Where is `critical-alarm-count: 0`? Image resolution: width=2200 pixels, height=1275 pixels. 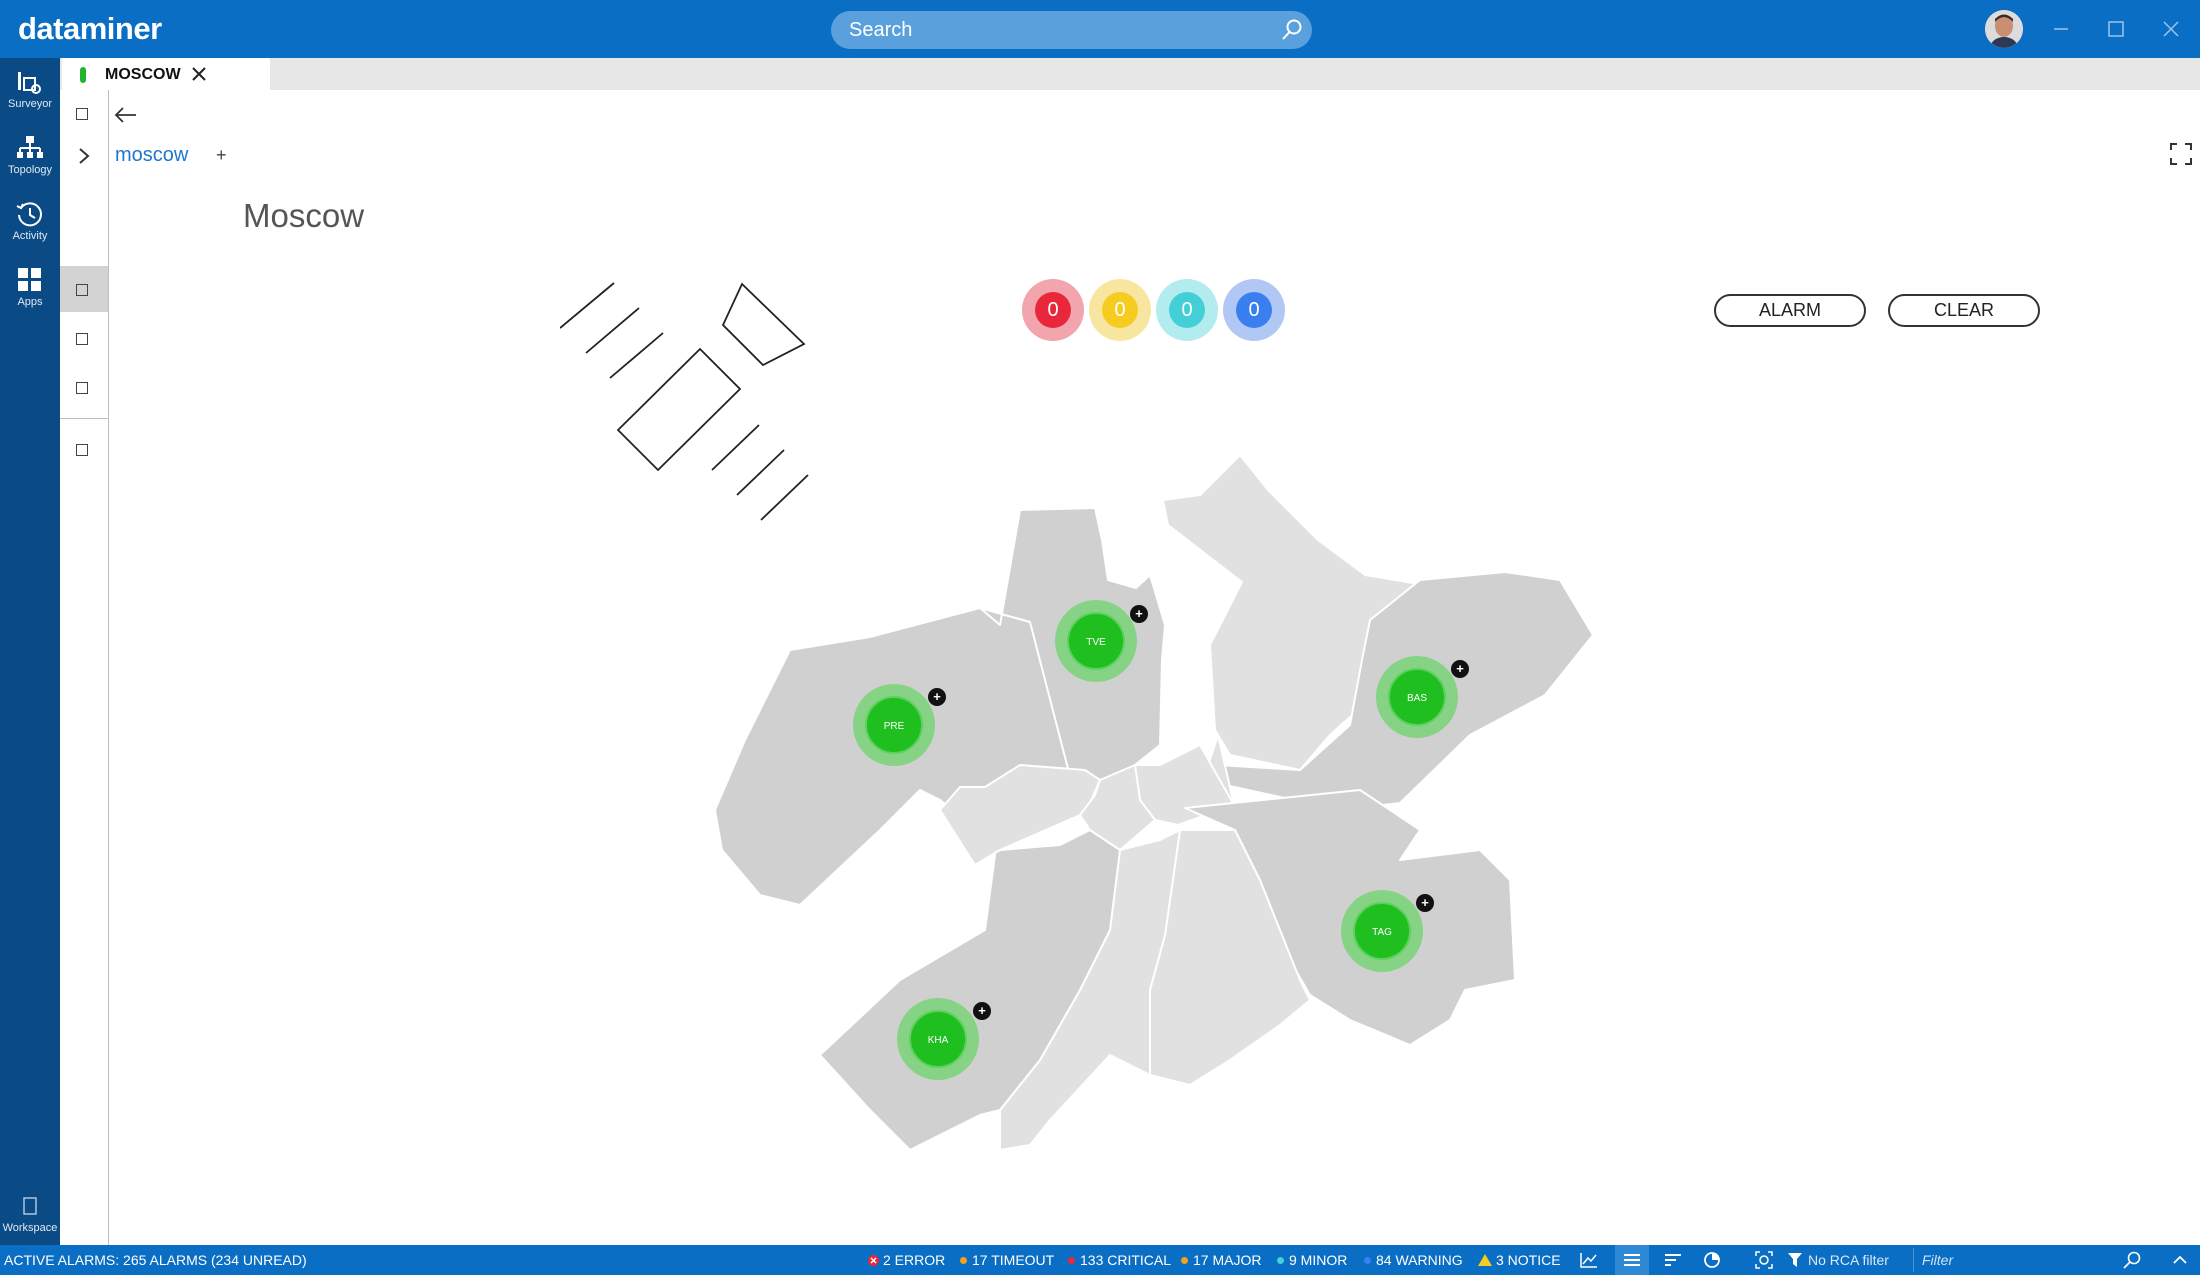
critical-alarm-count: 0 is located at coordinates (1053, 310).